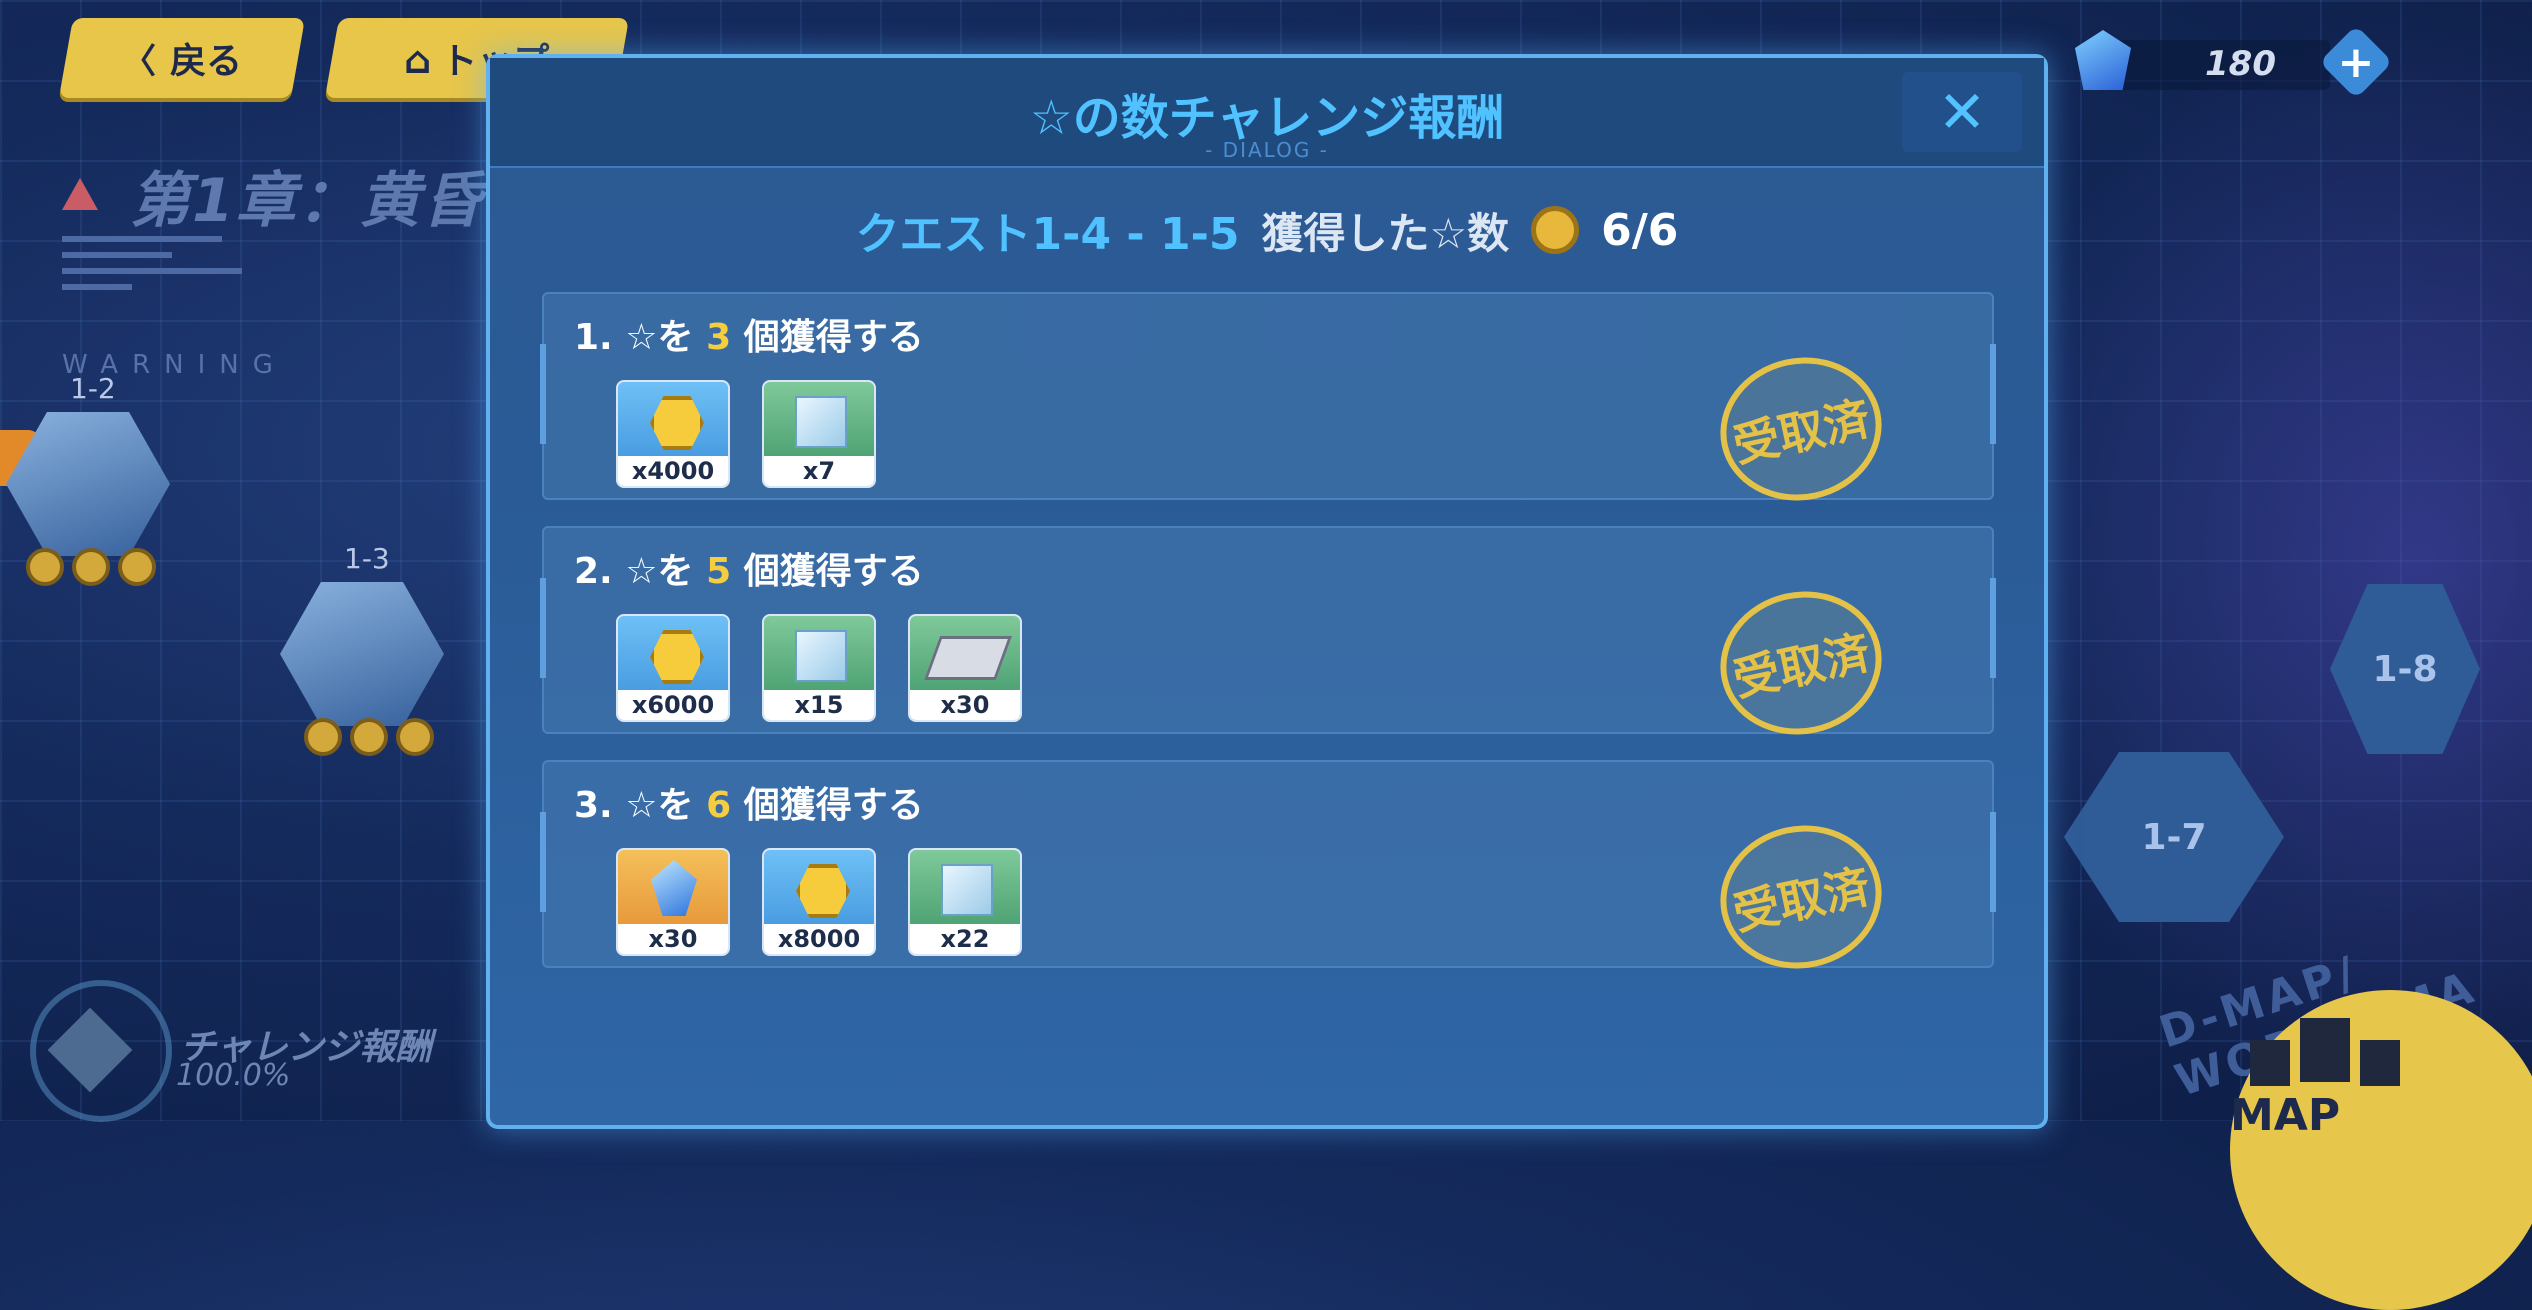 This screenshot has width=2532, height=1310. I want to click on dialog-header: ☆の数チャレンジ報酬 - DIALOG - ✕, so click(1267, 113).